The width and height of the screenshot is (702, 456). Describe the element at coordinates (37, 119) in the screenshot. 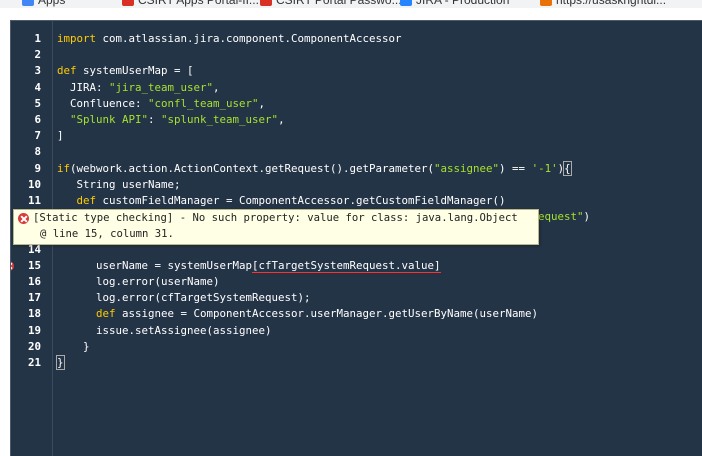

I see `line-number: 6` at that location.